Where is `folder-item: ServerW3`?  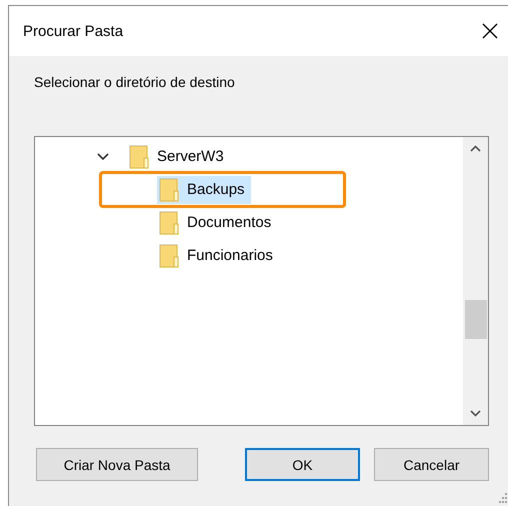 folder-item: ServerW3 is located at coordinates (178, 156).